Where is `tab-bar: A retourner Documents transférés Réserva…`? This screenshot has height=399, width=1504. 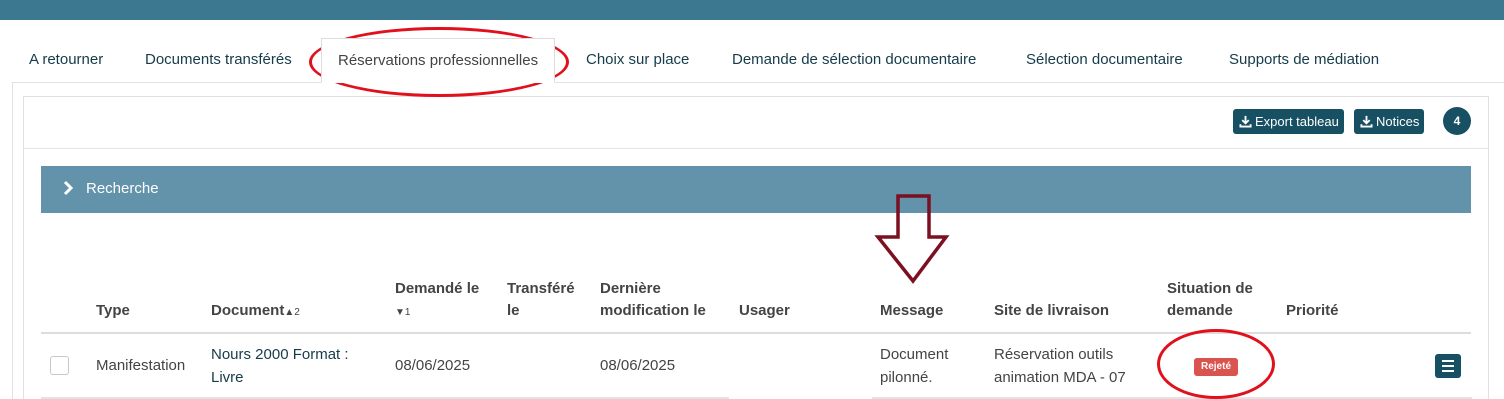
tab-bar: A retourner Documents transférés Réserva… is located at coordinates (758, 60).